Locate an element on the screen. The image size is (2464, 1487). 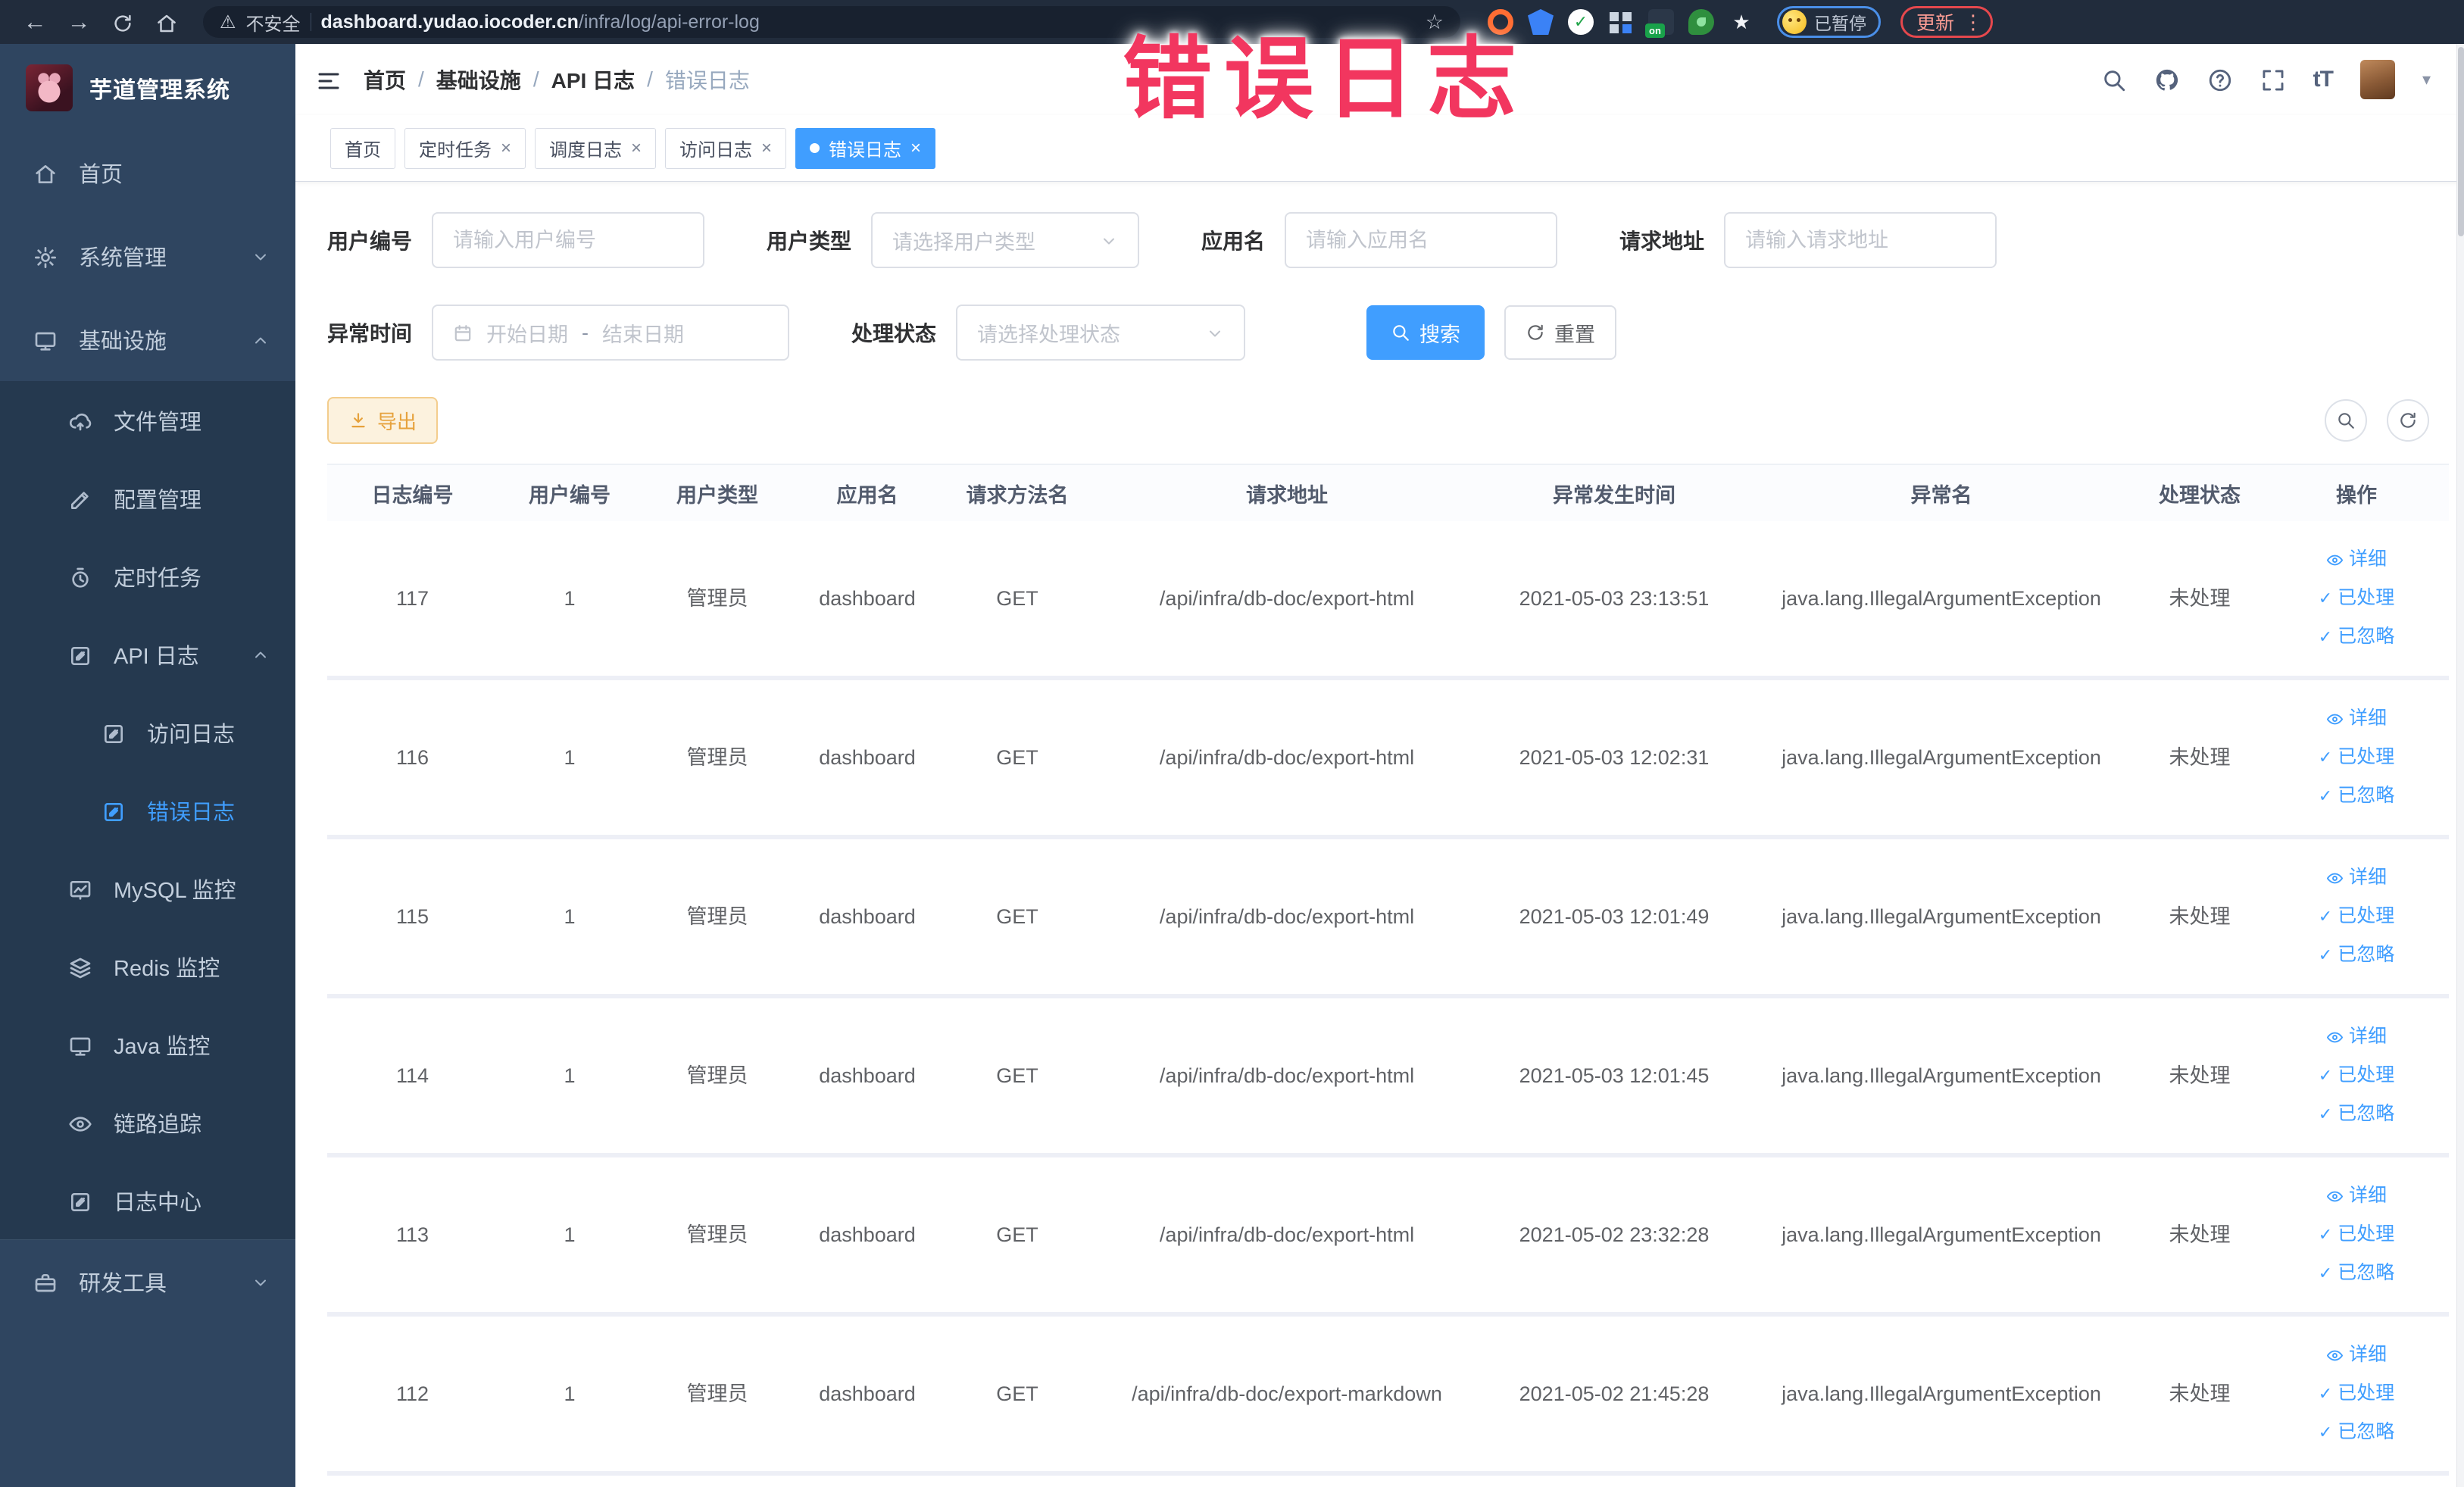
extension-check-icon: ✓ is located at coordinates (1581, 22).